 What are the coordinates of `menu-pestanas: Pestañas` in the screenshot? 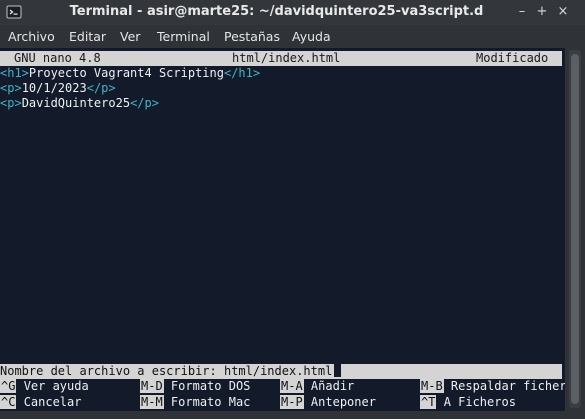 It's located at (252, 36).